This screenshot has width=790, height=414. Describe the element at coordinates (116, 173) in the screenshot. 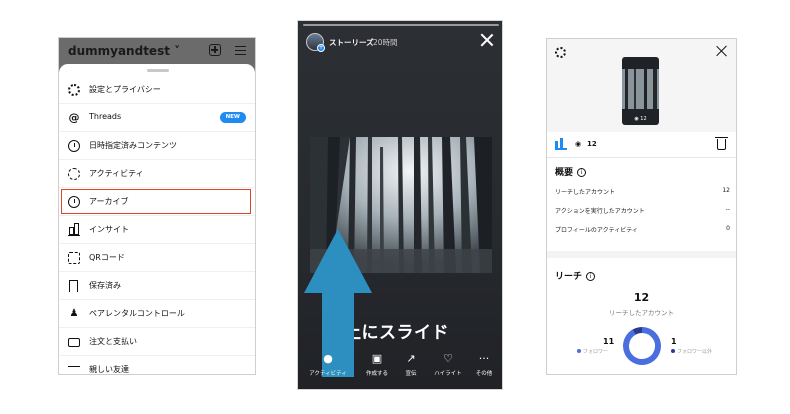

I see `menu-item-label: アクティビティ` at that location.